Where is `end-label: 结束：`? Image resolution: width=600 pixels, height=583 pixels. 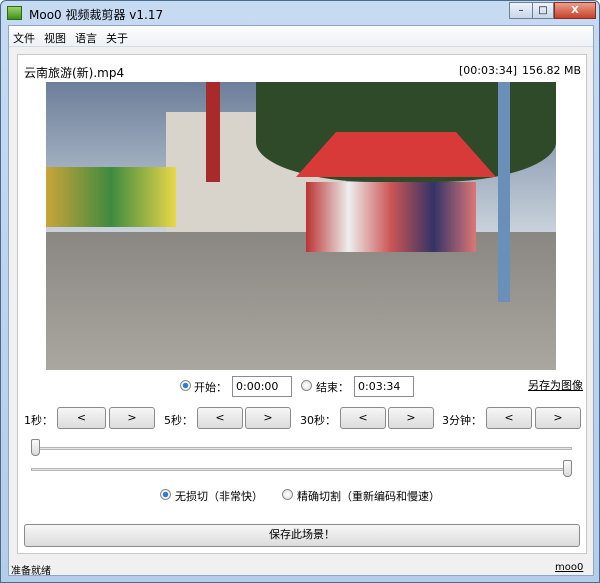 end-label: 结束： is located at coordinates (332, 387).